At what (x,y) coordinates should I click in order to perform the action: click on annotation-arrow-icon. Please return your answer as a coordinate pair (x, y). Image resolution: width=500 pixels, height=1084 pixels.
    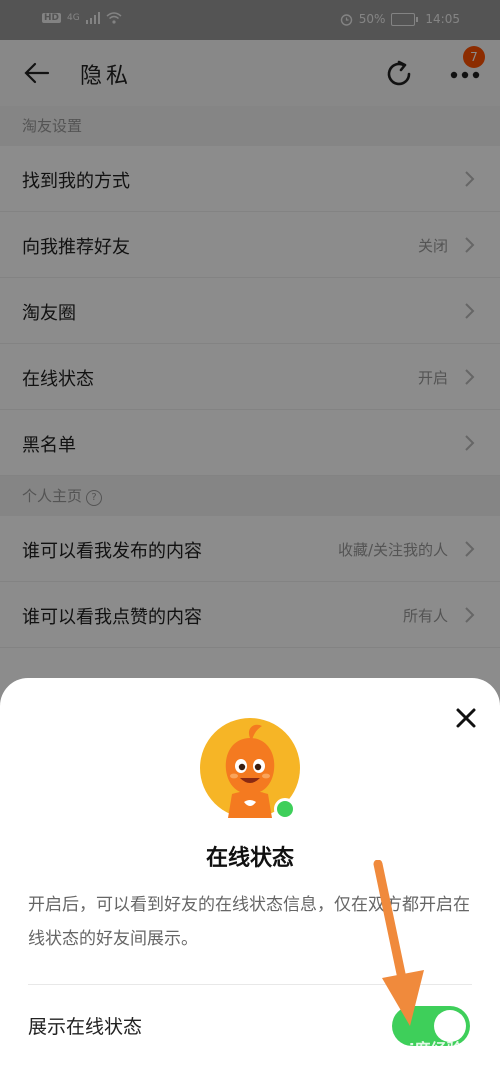
    Looking at the image, I should click on (398, 943).